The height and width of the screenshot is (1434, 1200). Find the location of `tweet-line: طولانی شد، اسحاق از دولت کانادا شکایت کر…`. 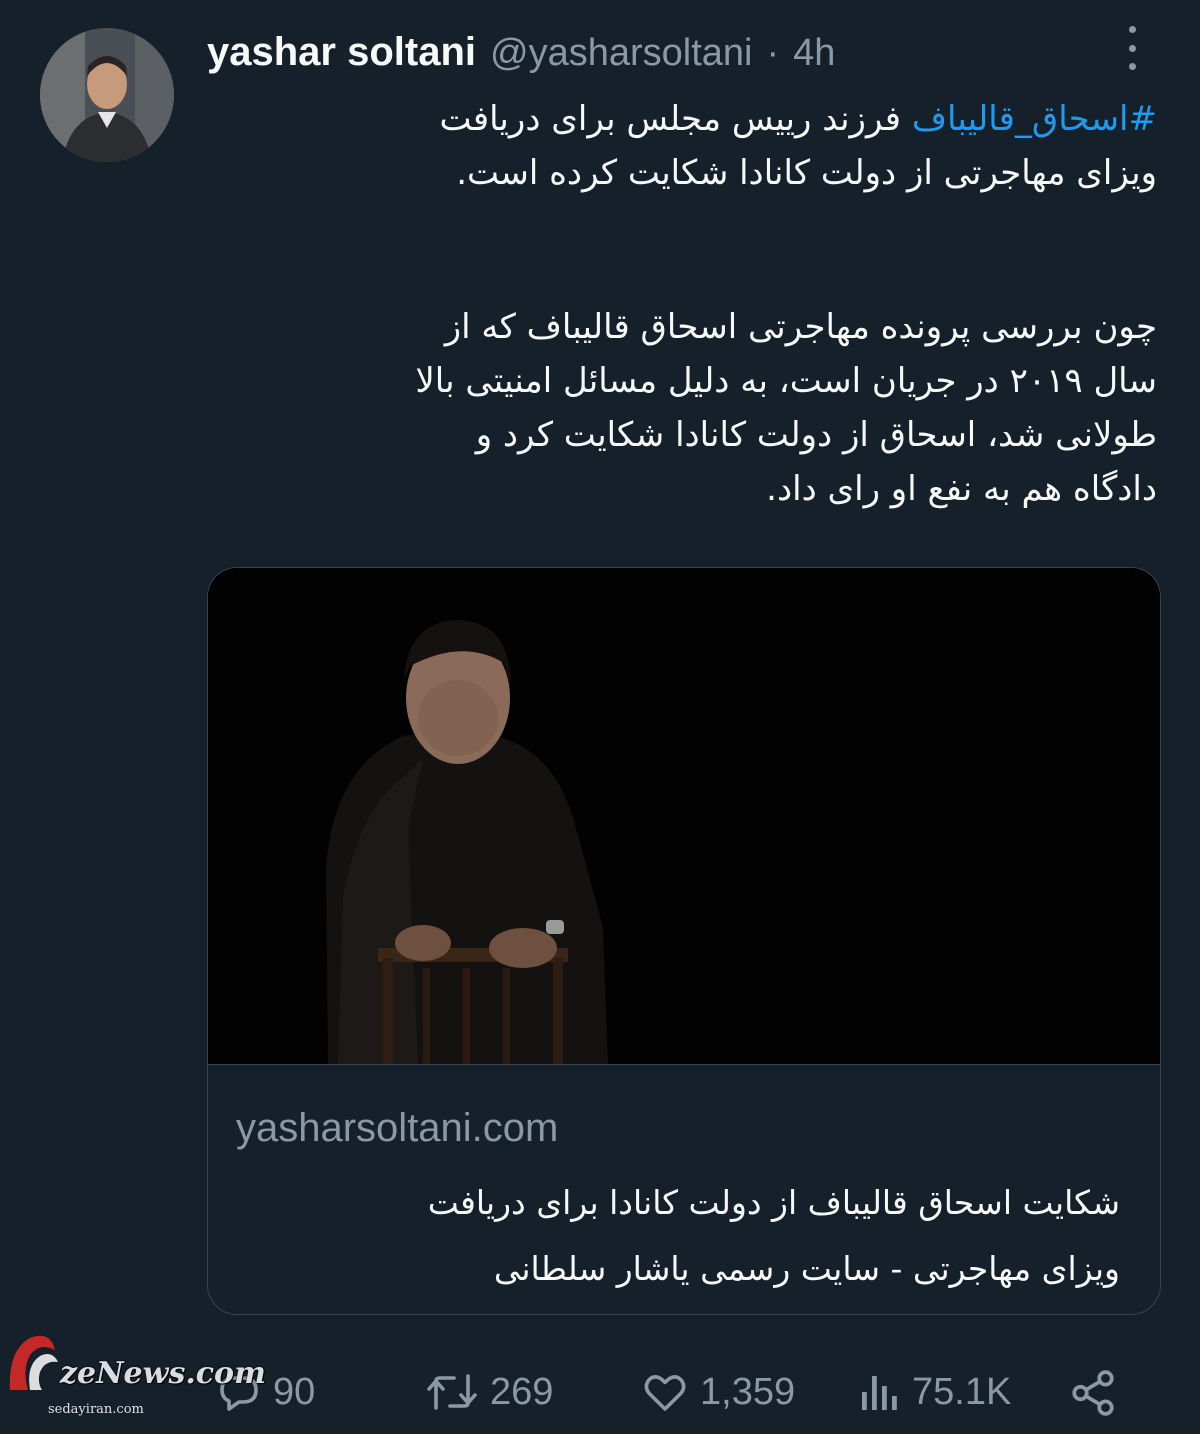

tweet-line: طولانی شد، اسحاق از دولت کانادا شکایت کر… is located at coordinates (816, 435).